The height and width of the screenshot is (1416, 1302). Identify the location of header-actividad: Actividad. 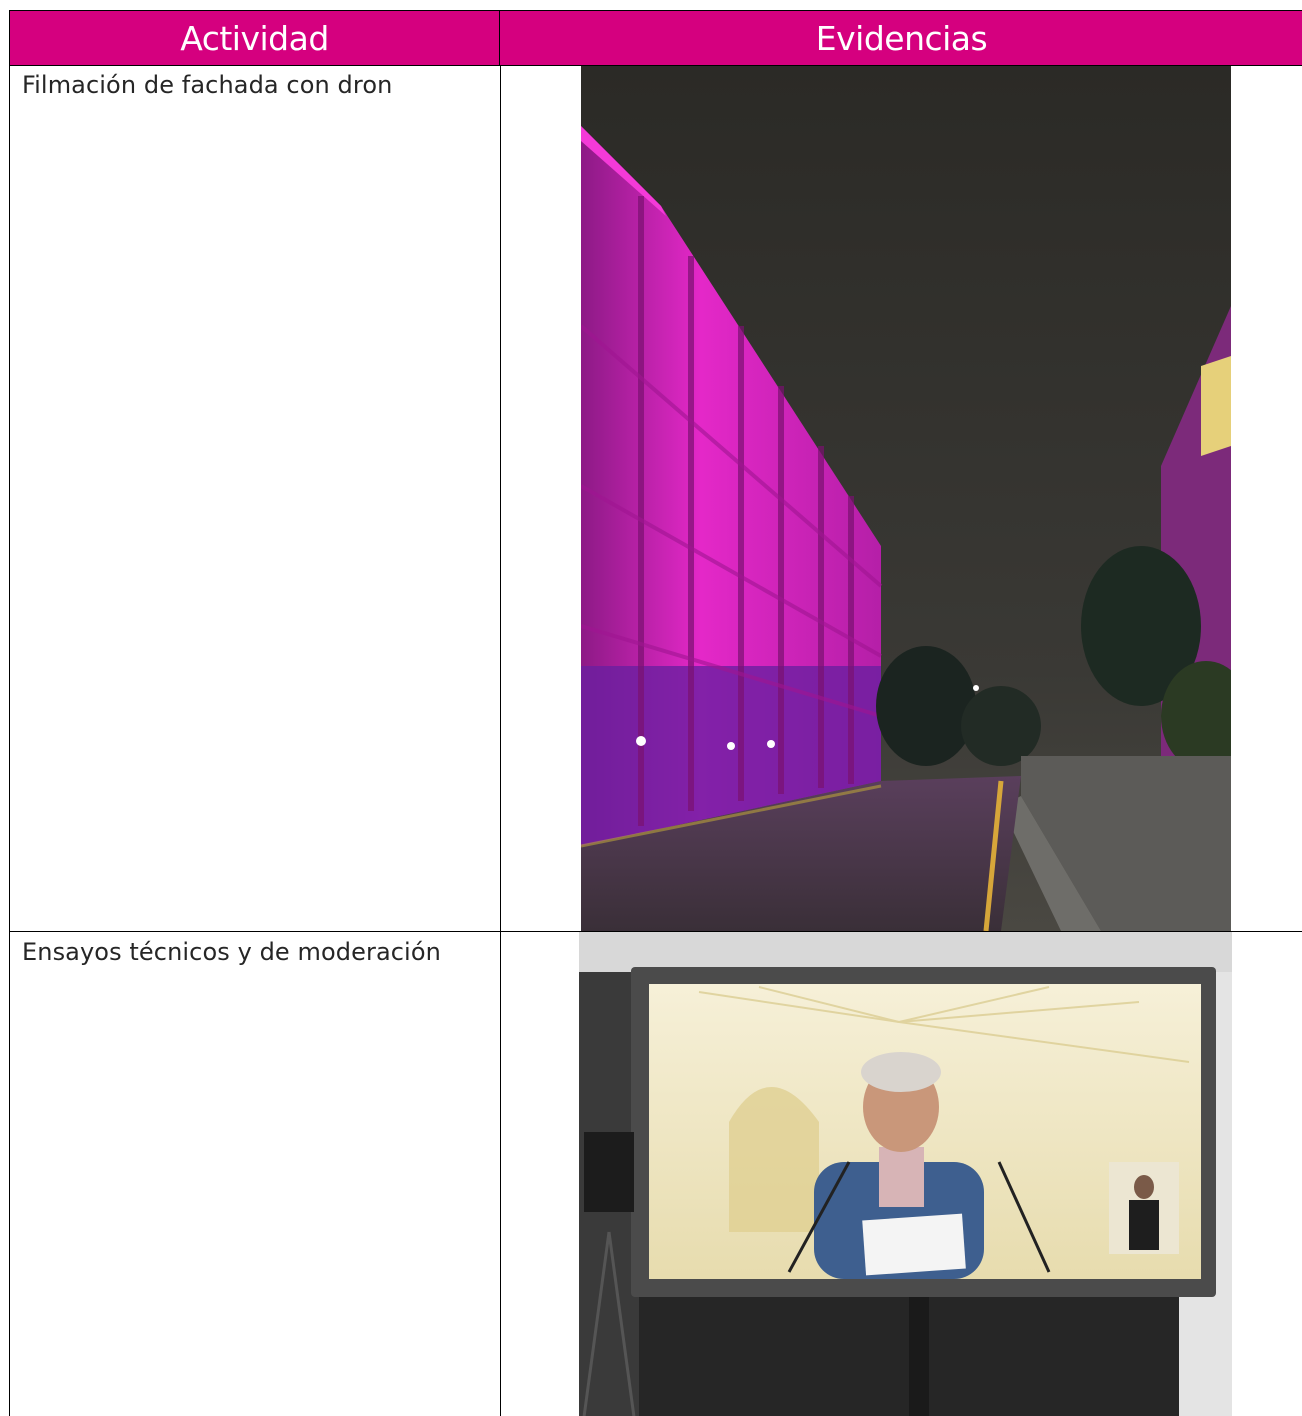
(255, 38).